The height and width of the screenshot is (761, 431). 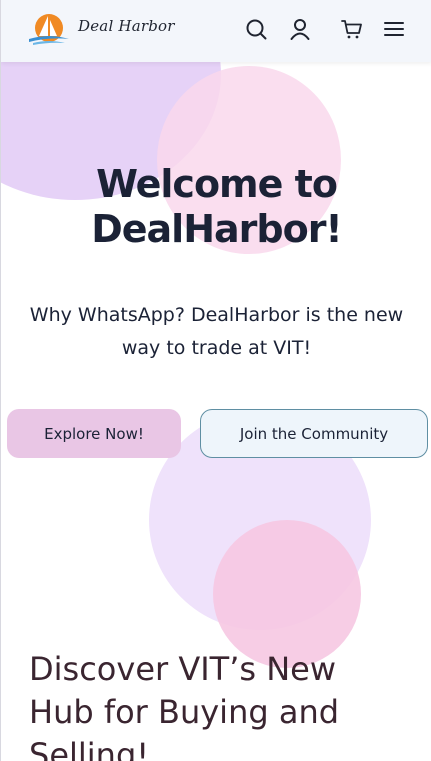 What do you see at coordinates (49, 30) in the screenshot?
I see `sailboat-sunset-logo` at bounding box center [49, 30].